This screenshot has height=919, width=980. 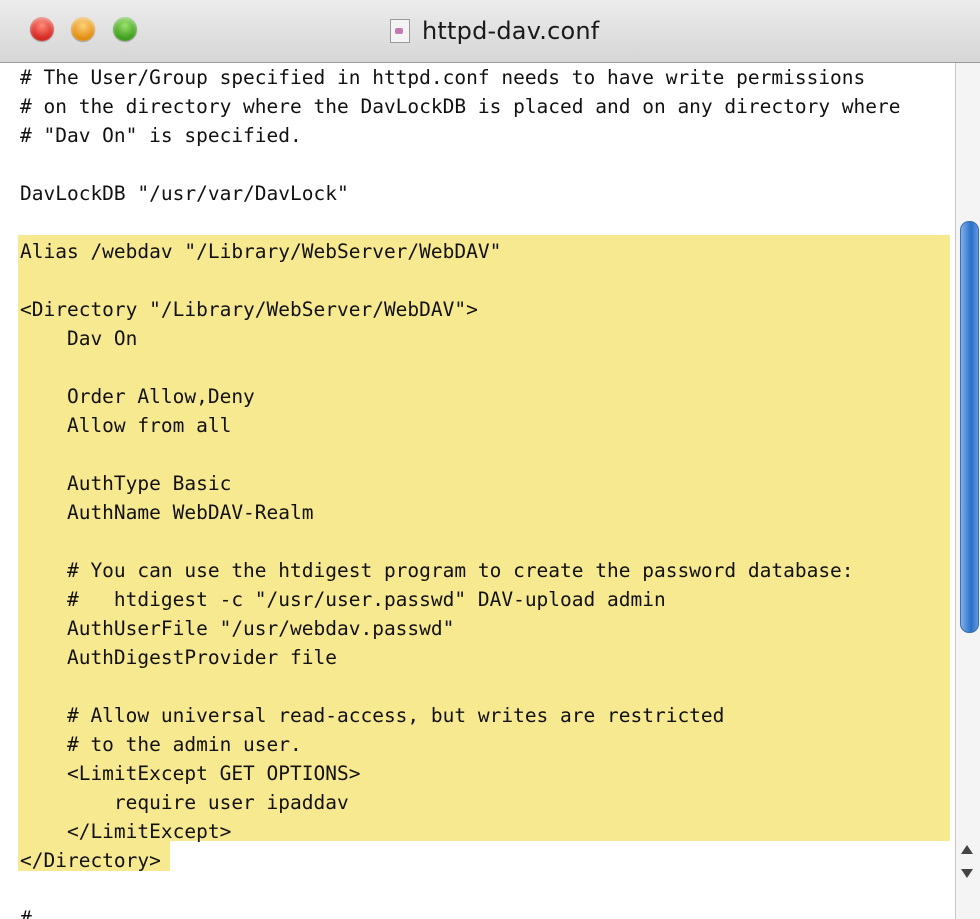 I want to click on code-line: <LimitExcept GET OPTIONS>, so click(x=190, y=773).